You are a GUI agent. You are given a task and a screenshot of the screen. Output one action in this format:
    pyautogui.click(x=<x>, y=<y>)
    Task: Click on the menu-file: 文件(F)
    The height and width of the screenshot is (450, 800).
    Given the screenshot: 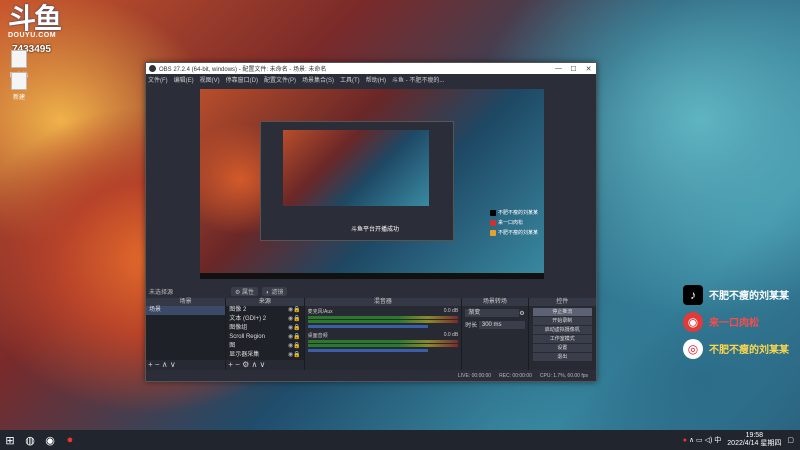 What is the action you would take?
    pyautogui.click(x=158, y=79)
    